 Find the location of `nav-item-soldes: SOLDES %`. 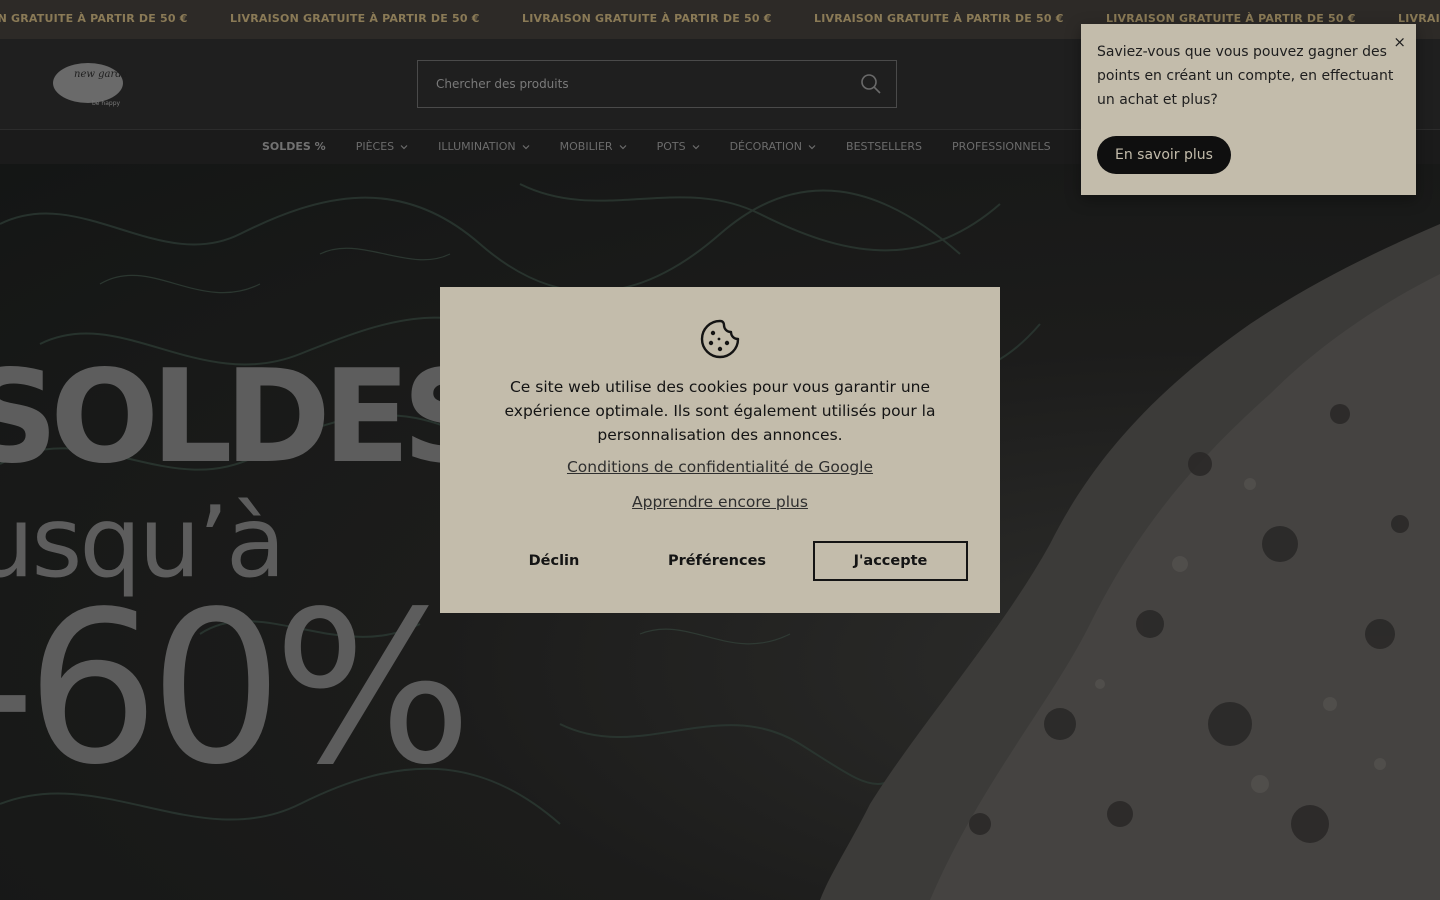

nav-item-soldes: SOLDES % is located at coordinates (294, 146).